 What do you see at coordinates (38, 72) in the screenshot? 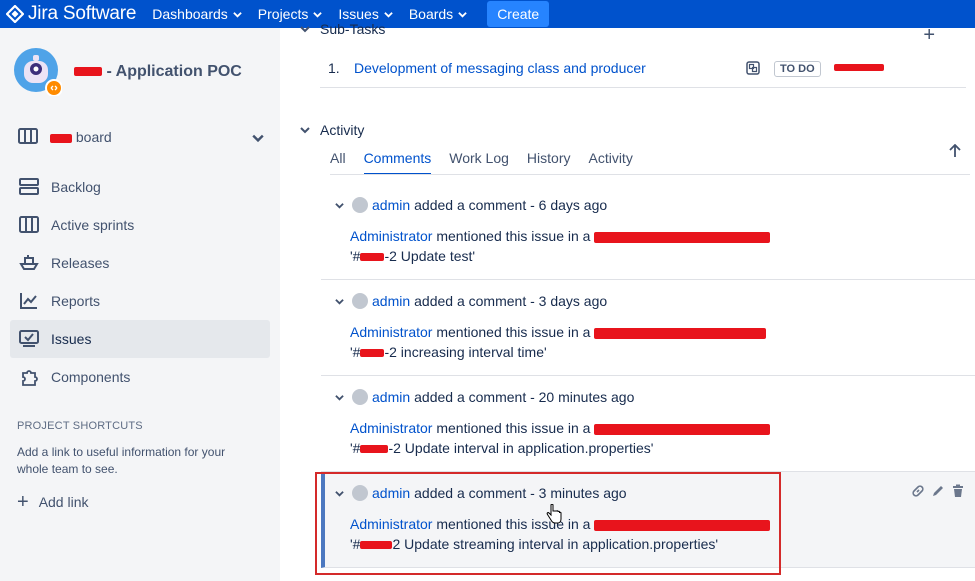
I see `project-avatar-icon` at bounding box center [38, 72].